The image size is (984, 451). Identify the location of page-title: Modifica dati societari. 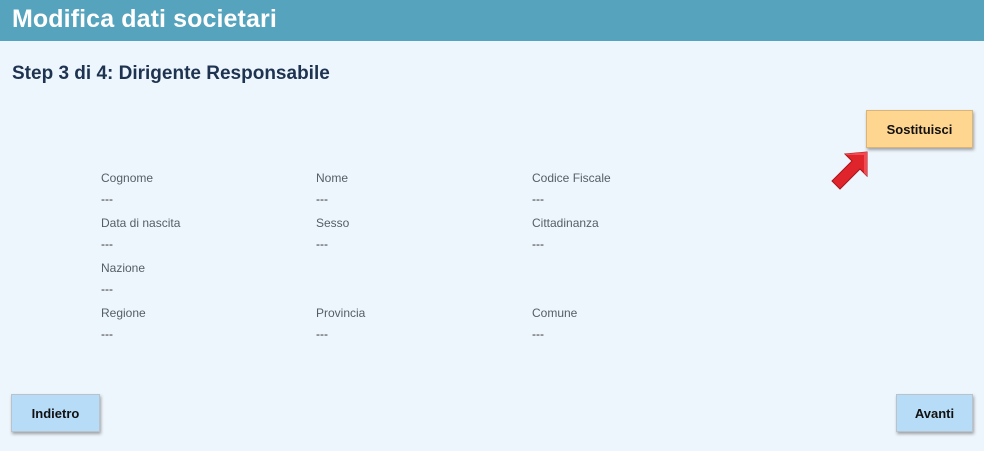
(144, 19).